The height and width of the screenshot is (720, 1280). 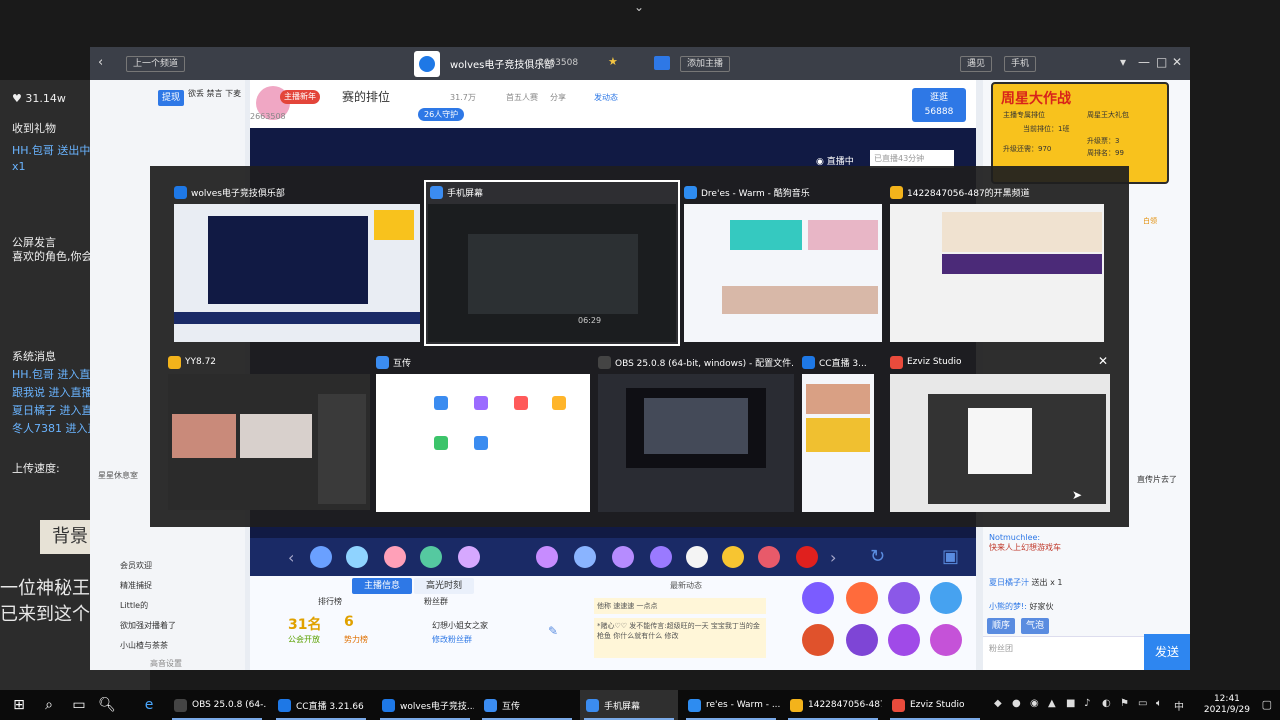 I want to click on tray-icon: ◉, so click(x=1034, y=703).